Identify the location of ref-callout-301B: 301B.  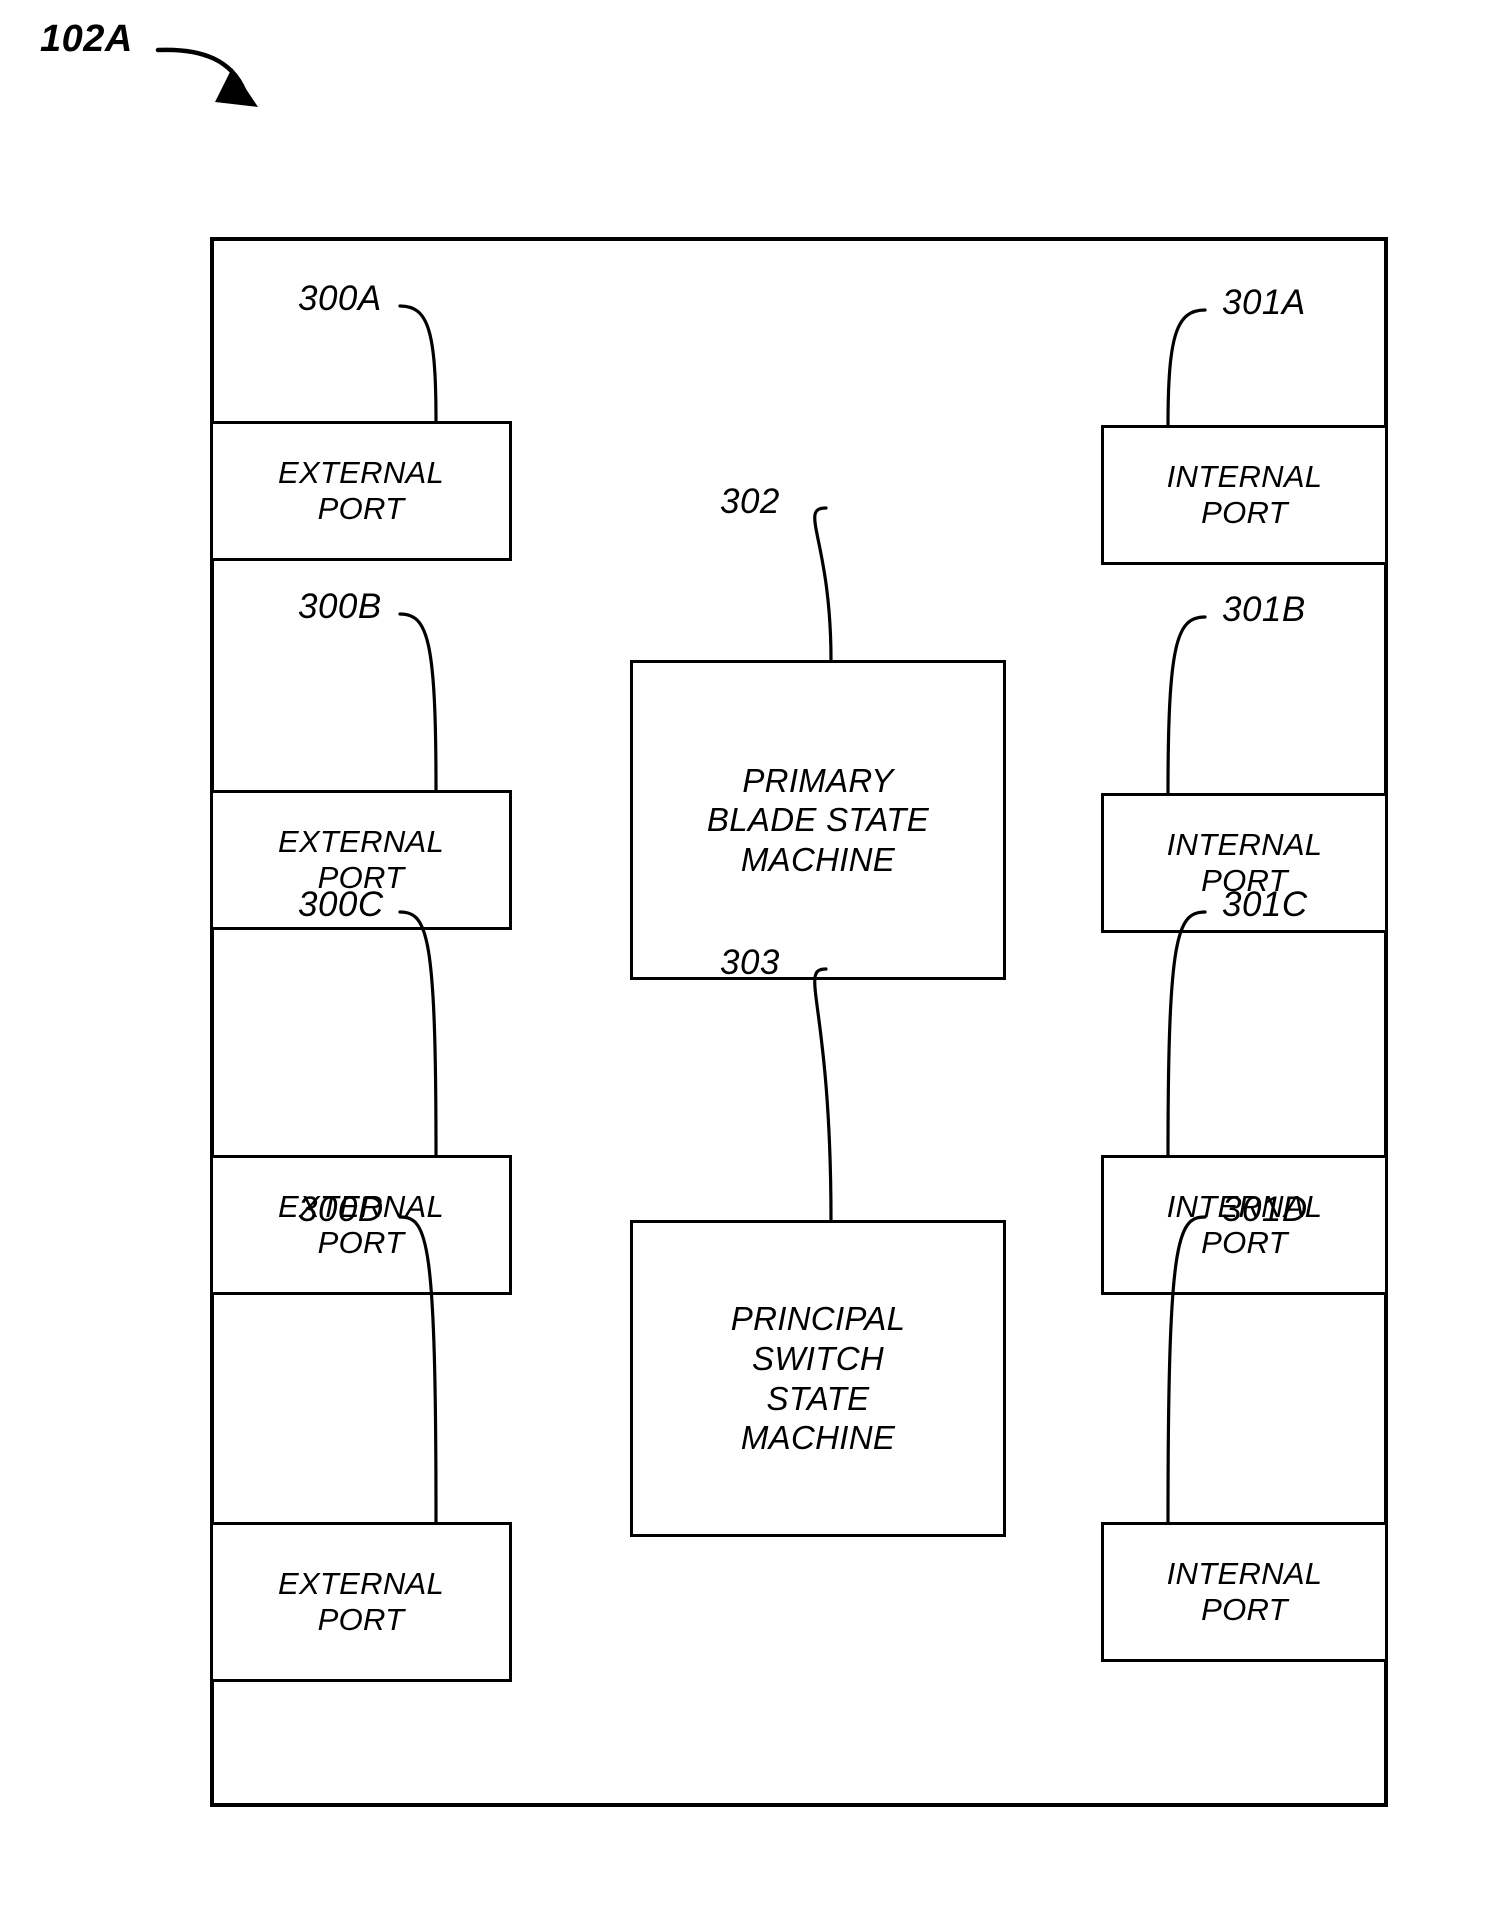
(1264, 609).